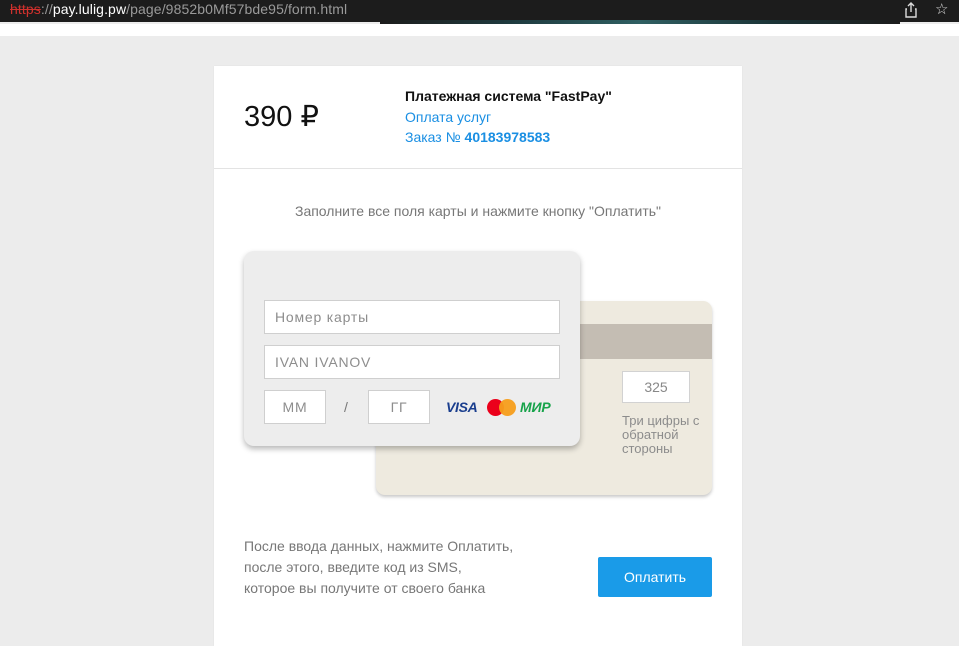 This screenshot has height=646, width=959. I want to click on share-icon, so click(911, 11).